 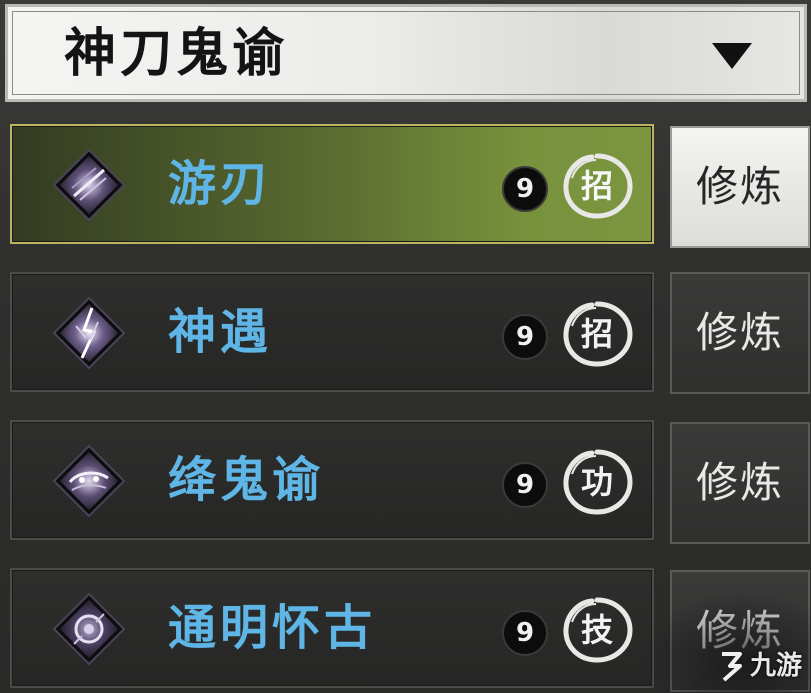 I want to click on orb-skill-icon, so click(x=89, y=629).